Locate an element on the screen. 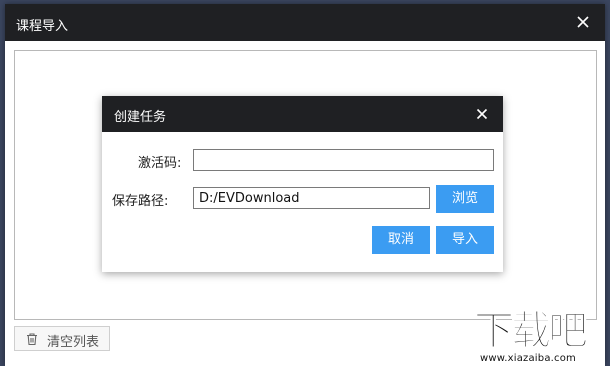 The image size is (610, 366). clear-list-button: 清空列表 is located at coordinates (62, 338).